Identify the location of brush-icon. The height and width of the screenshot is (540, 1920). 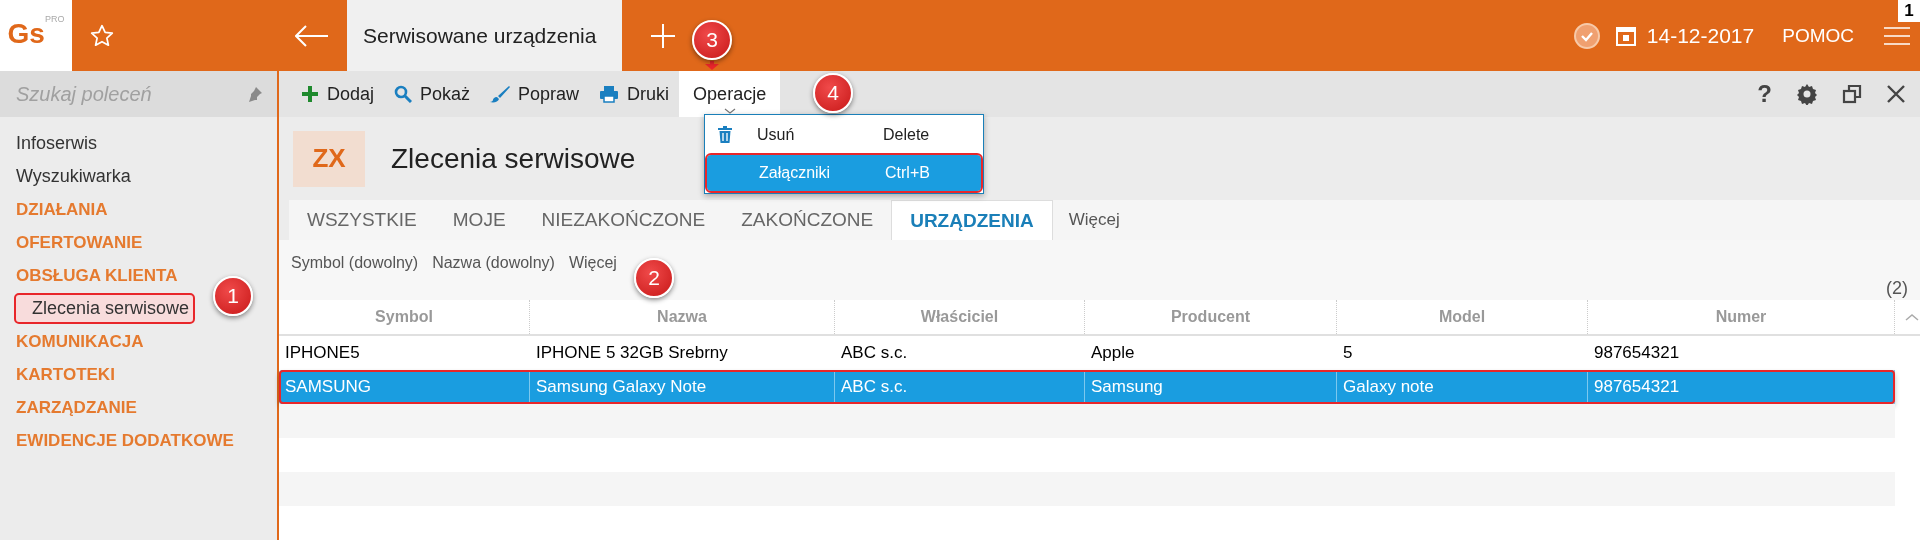
(500, 94).